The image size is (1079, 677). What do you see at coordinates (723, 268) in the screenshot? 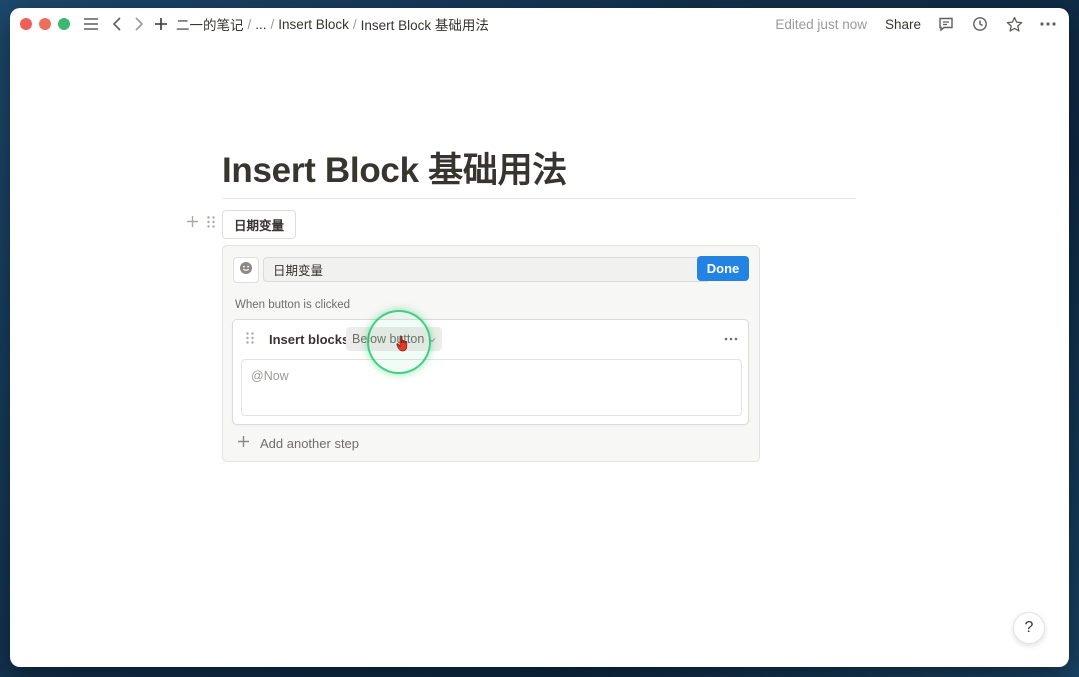
I see `done-button: Done` at bounding box center [723, 268].